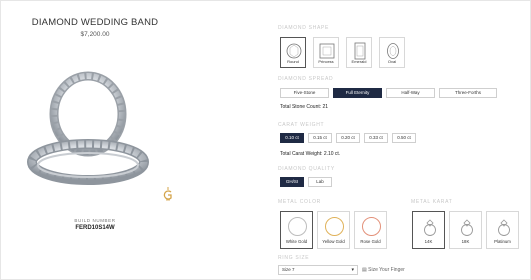  What do you see at coordinates (468, 93) in the screenshot?
I see `spread-option-three-forths: Three-Forths` at bounding box center [468, 93].